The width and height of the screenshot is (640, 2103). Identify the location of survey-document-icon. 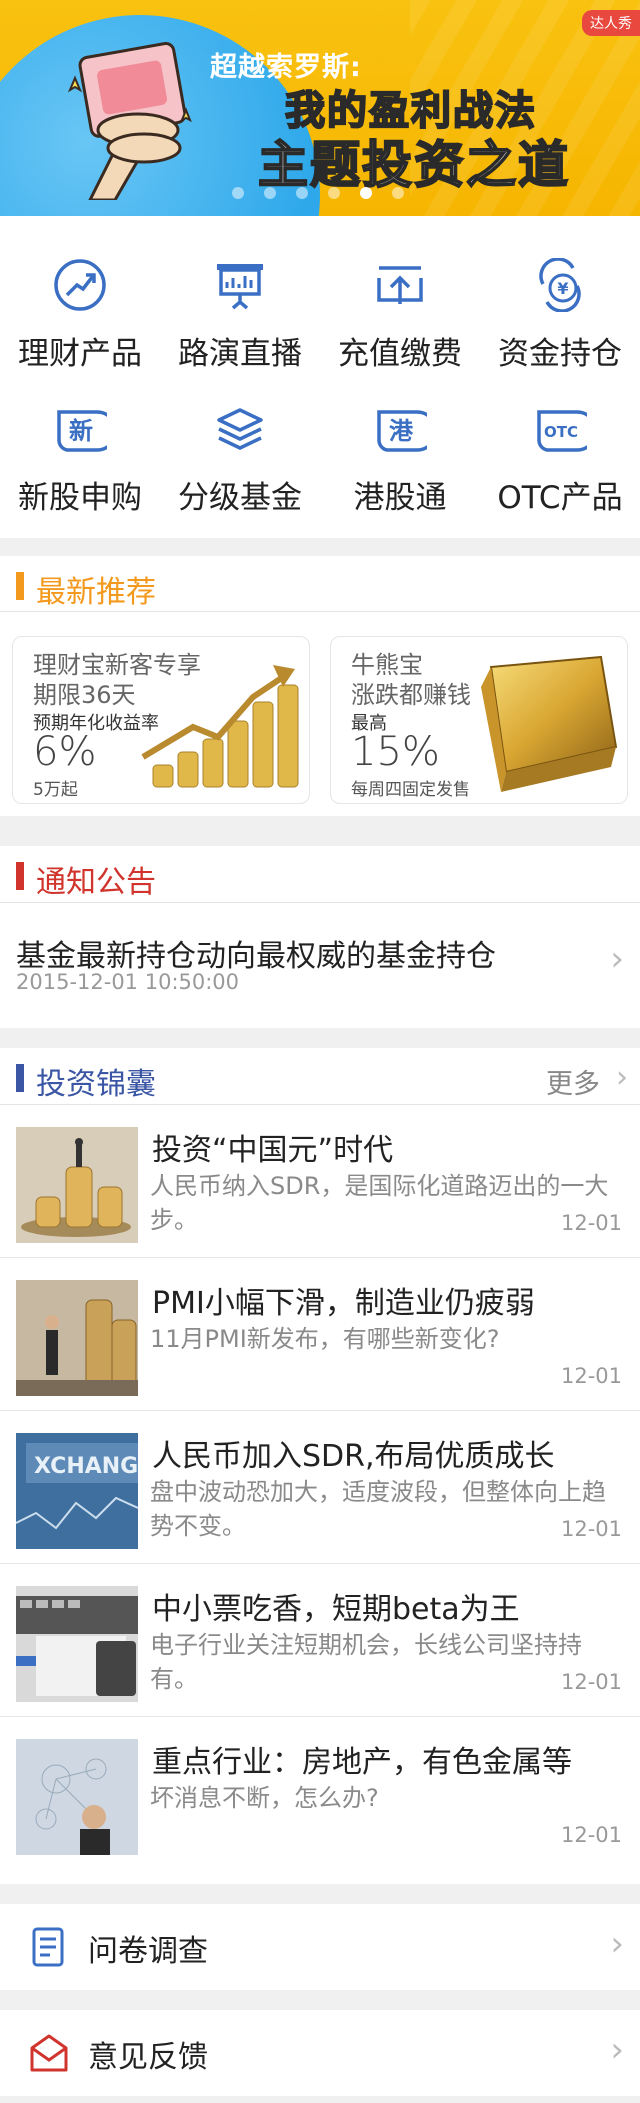
(48, 1947).